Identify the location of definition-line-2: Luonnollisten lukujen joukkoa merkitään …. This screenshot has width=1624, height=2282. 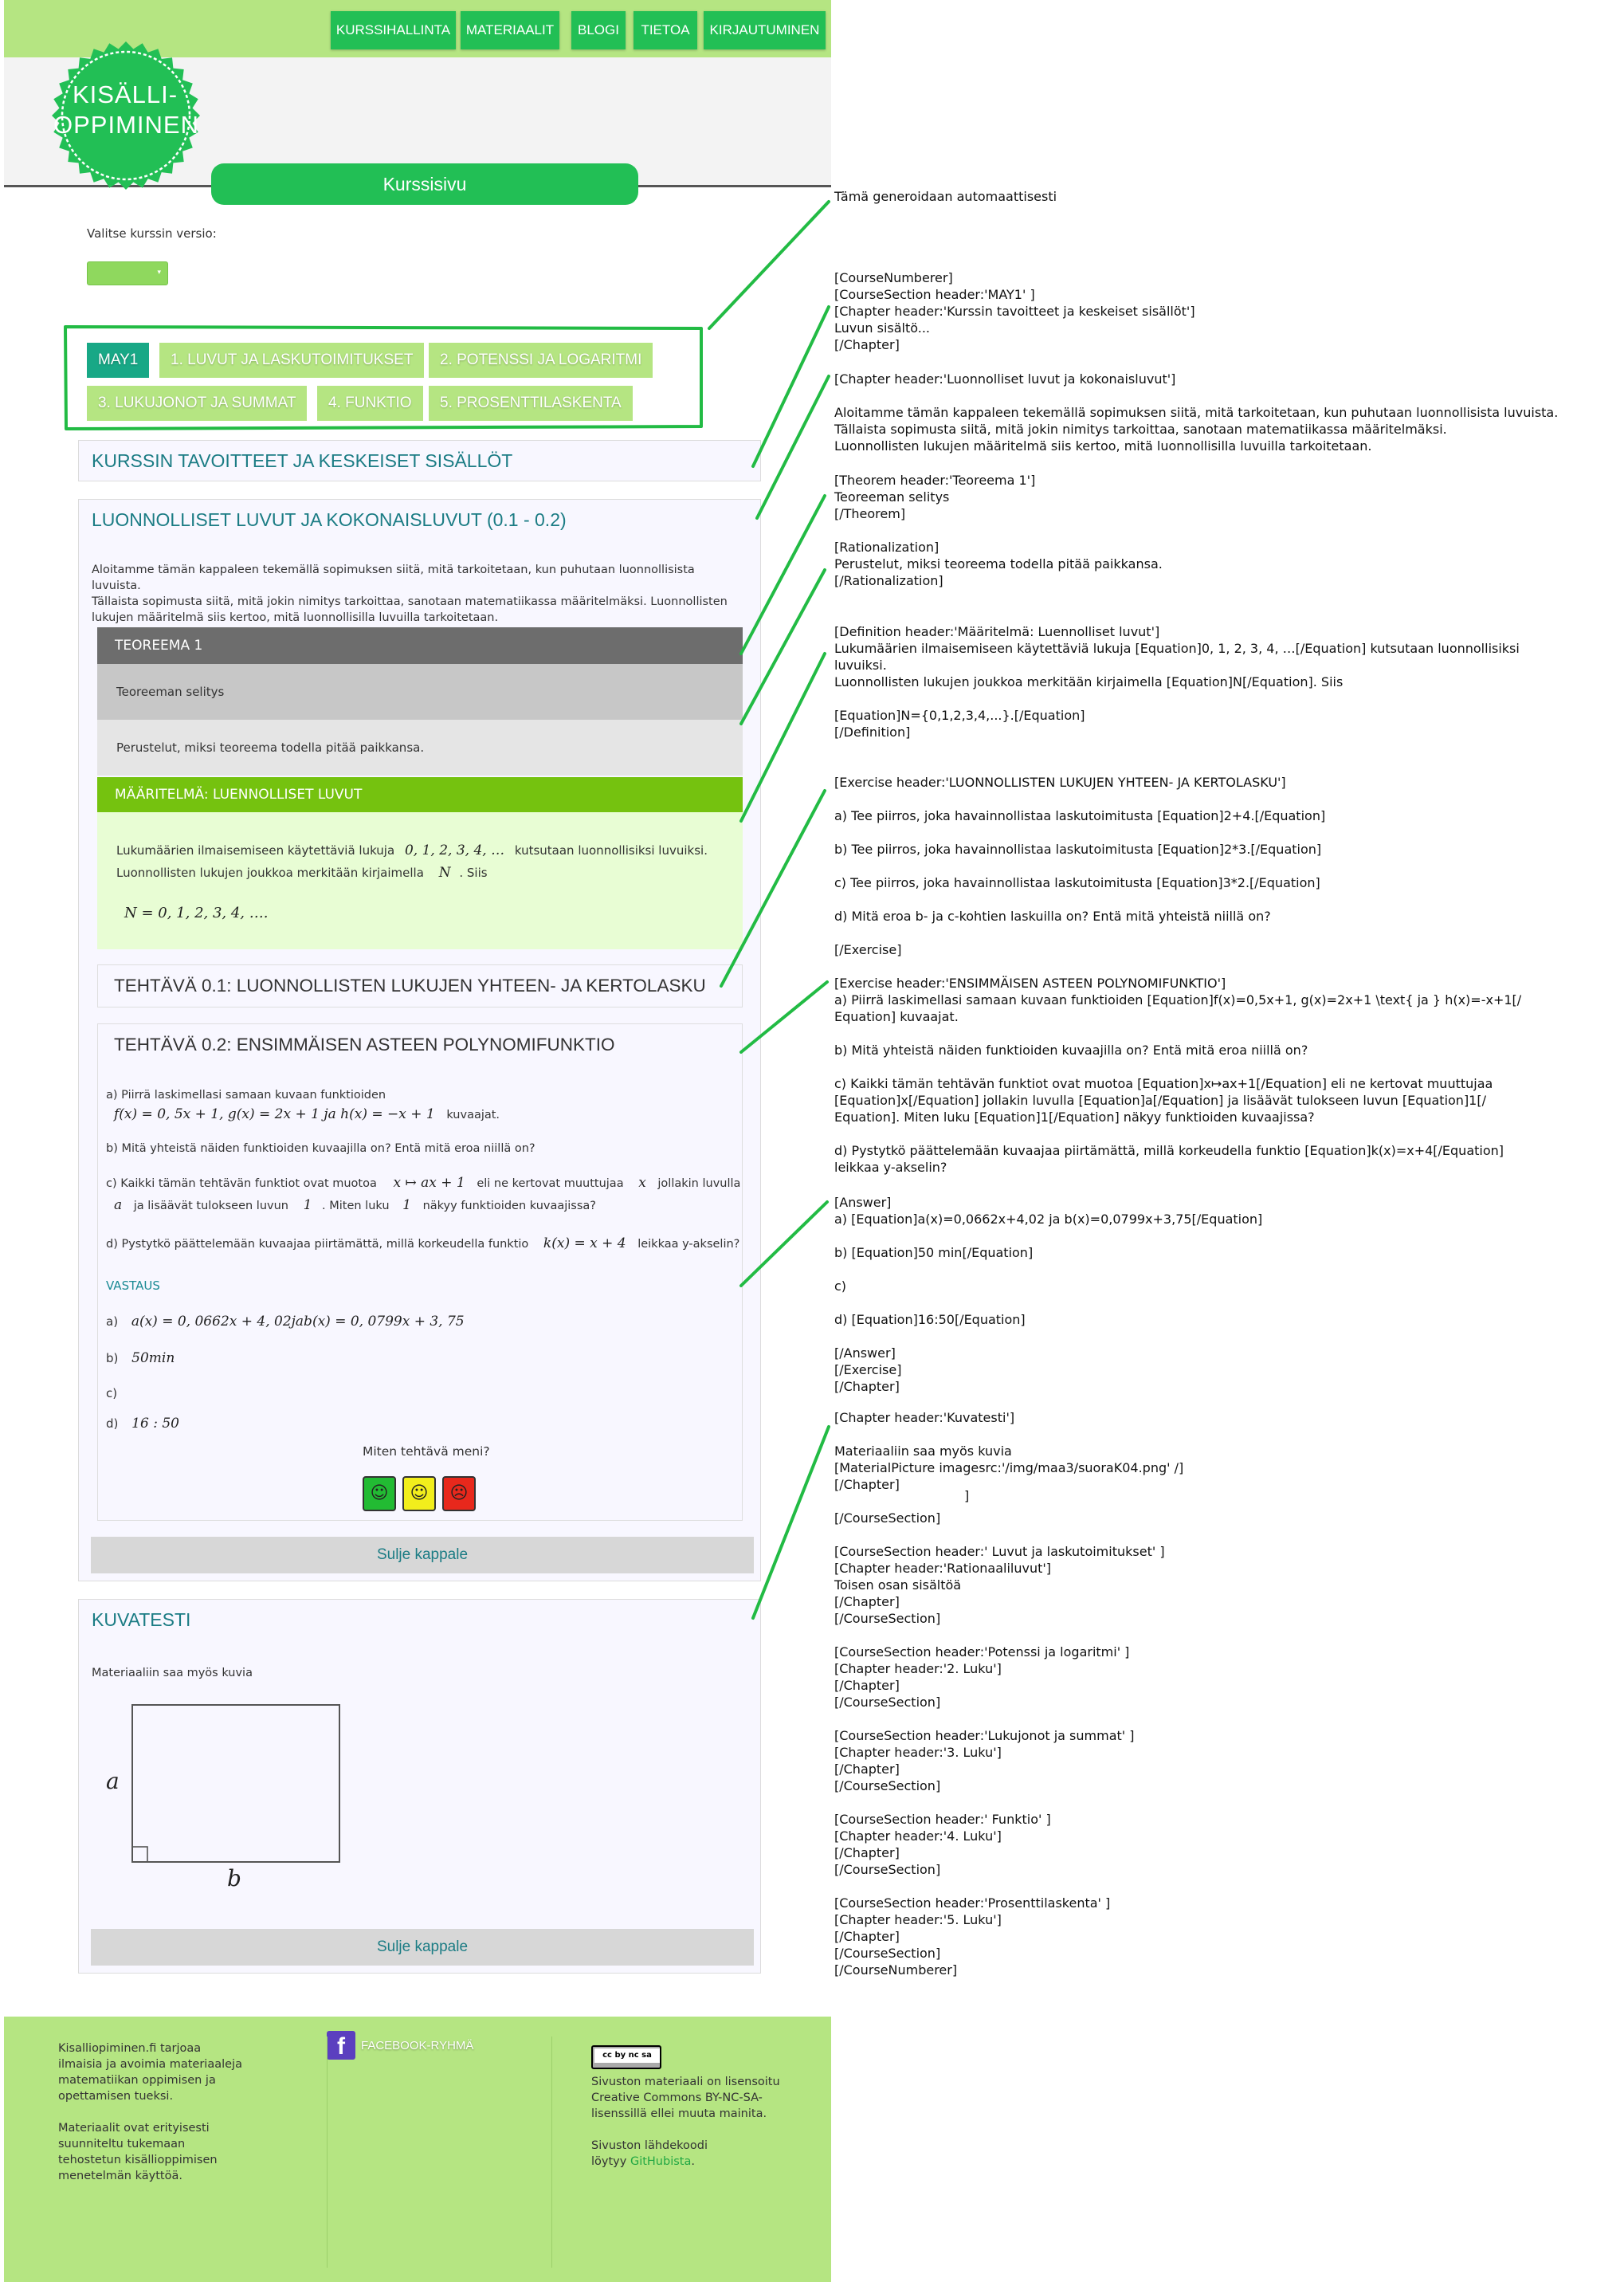
(302, 873).